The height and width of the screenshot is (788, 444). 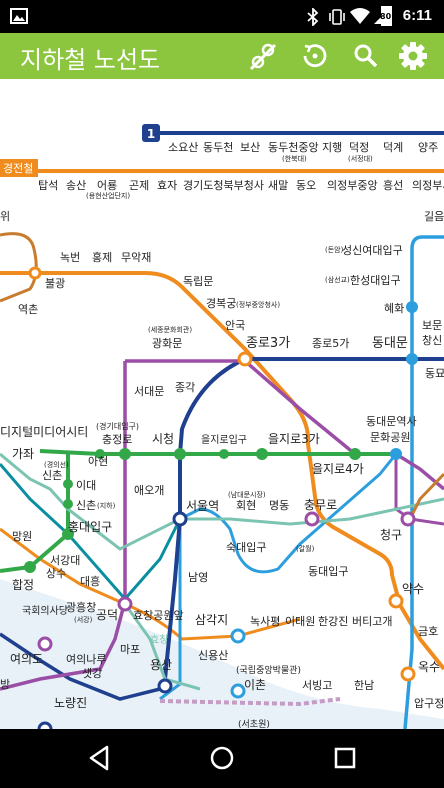 I want to click on label-hongdae: 홍대입구, so click(x=90, y=527).